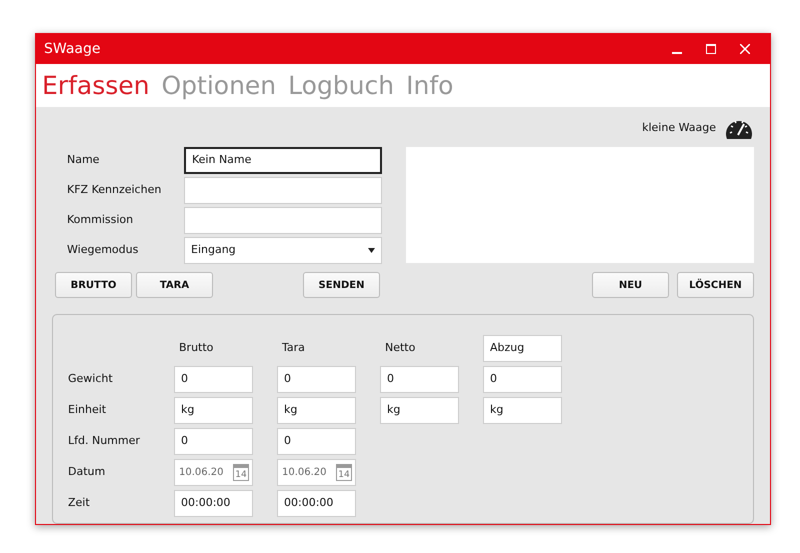 The height and width of the screenshot is (553, 800). I want to click on field-label: Wiegemodus, so click(103, 250).